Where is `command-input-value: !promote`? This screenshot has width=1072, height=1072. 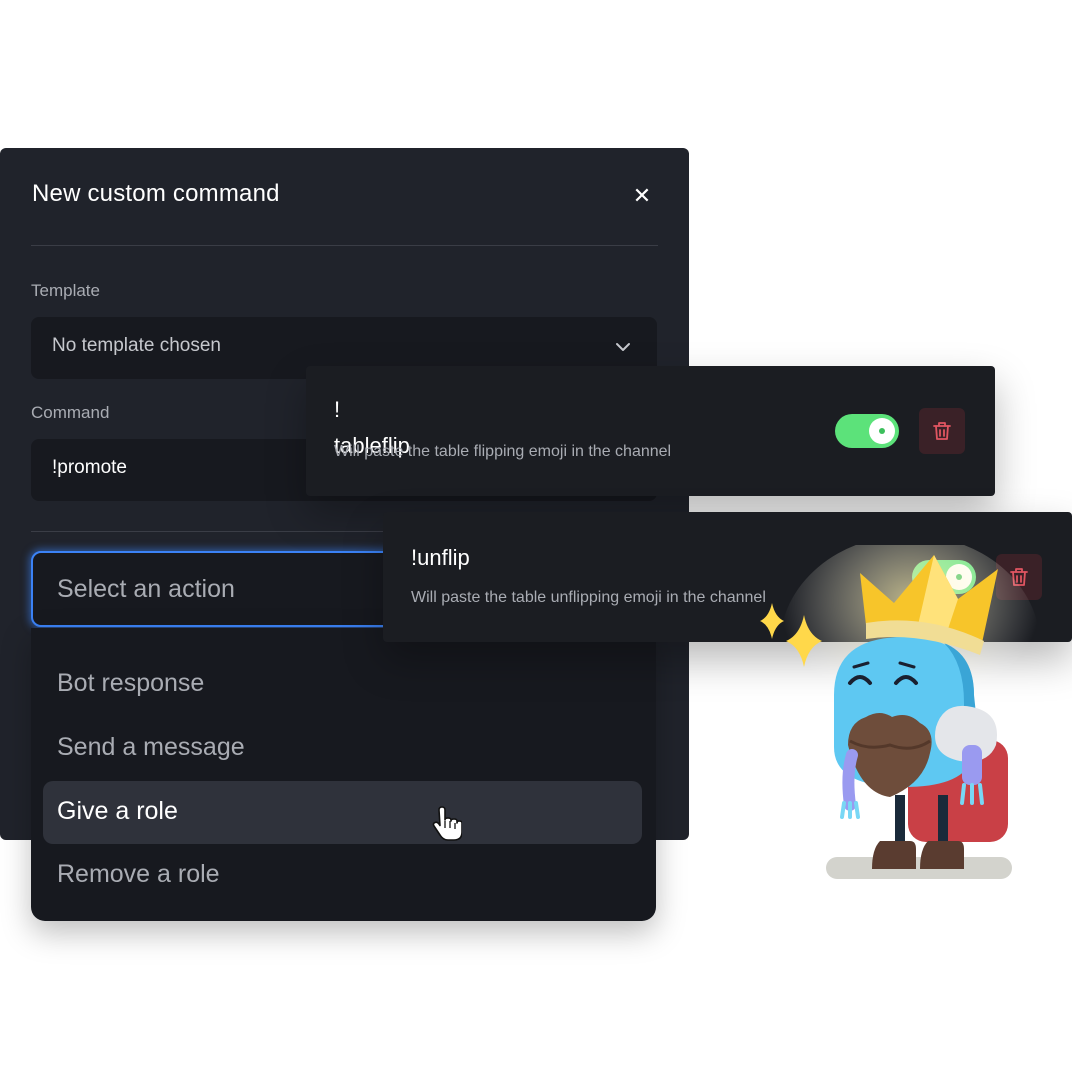
command-input-value: !promote is located at coordinates (89, 467).